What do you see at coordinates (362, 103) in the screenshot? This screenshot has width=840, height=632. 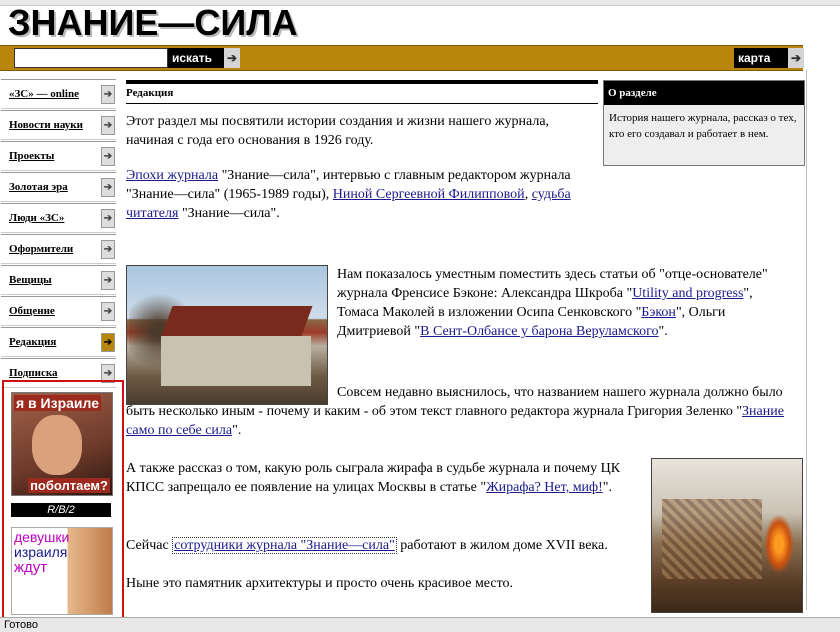 I see `section-divider` at bounding box center [362, 103].